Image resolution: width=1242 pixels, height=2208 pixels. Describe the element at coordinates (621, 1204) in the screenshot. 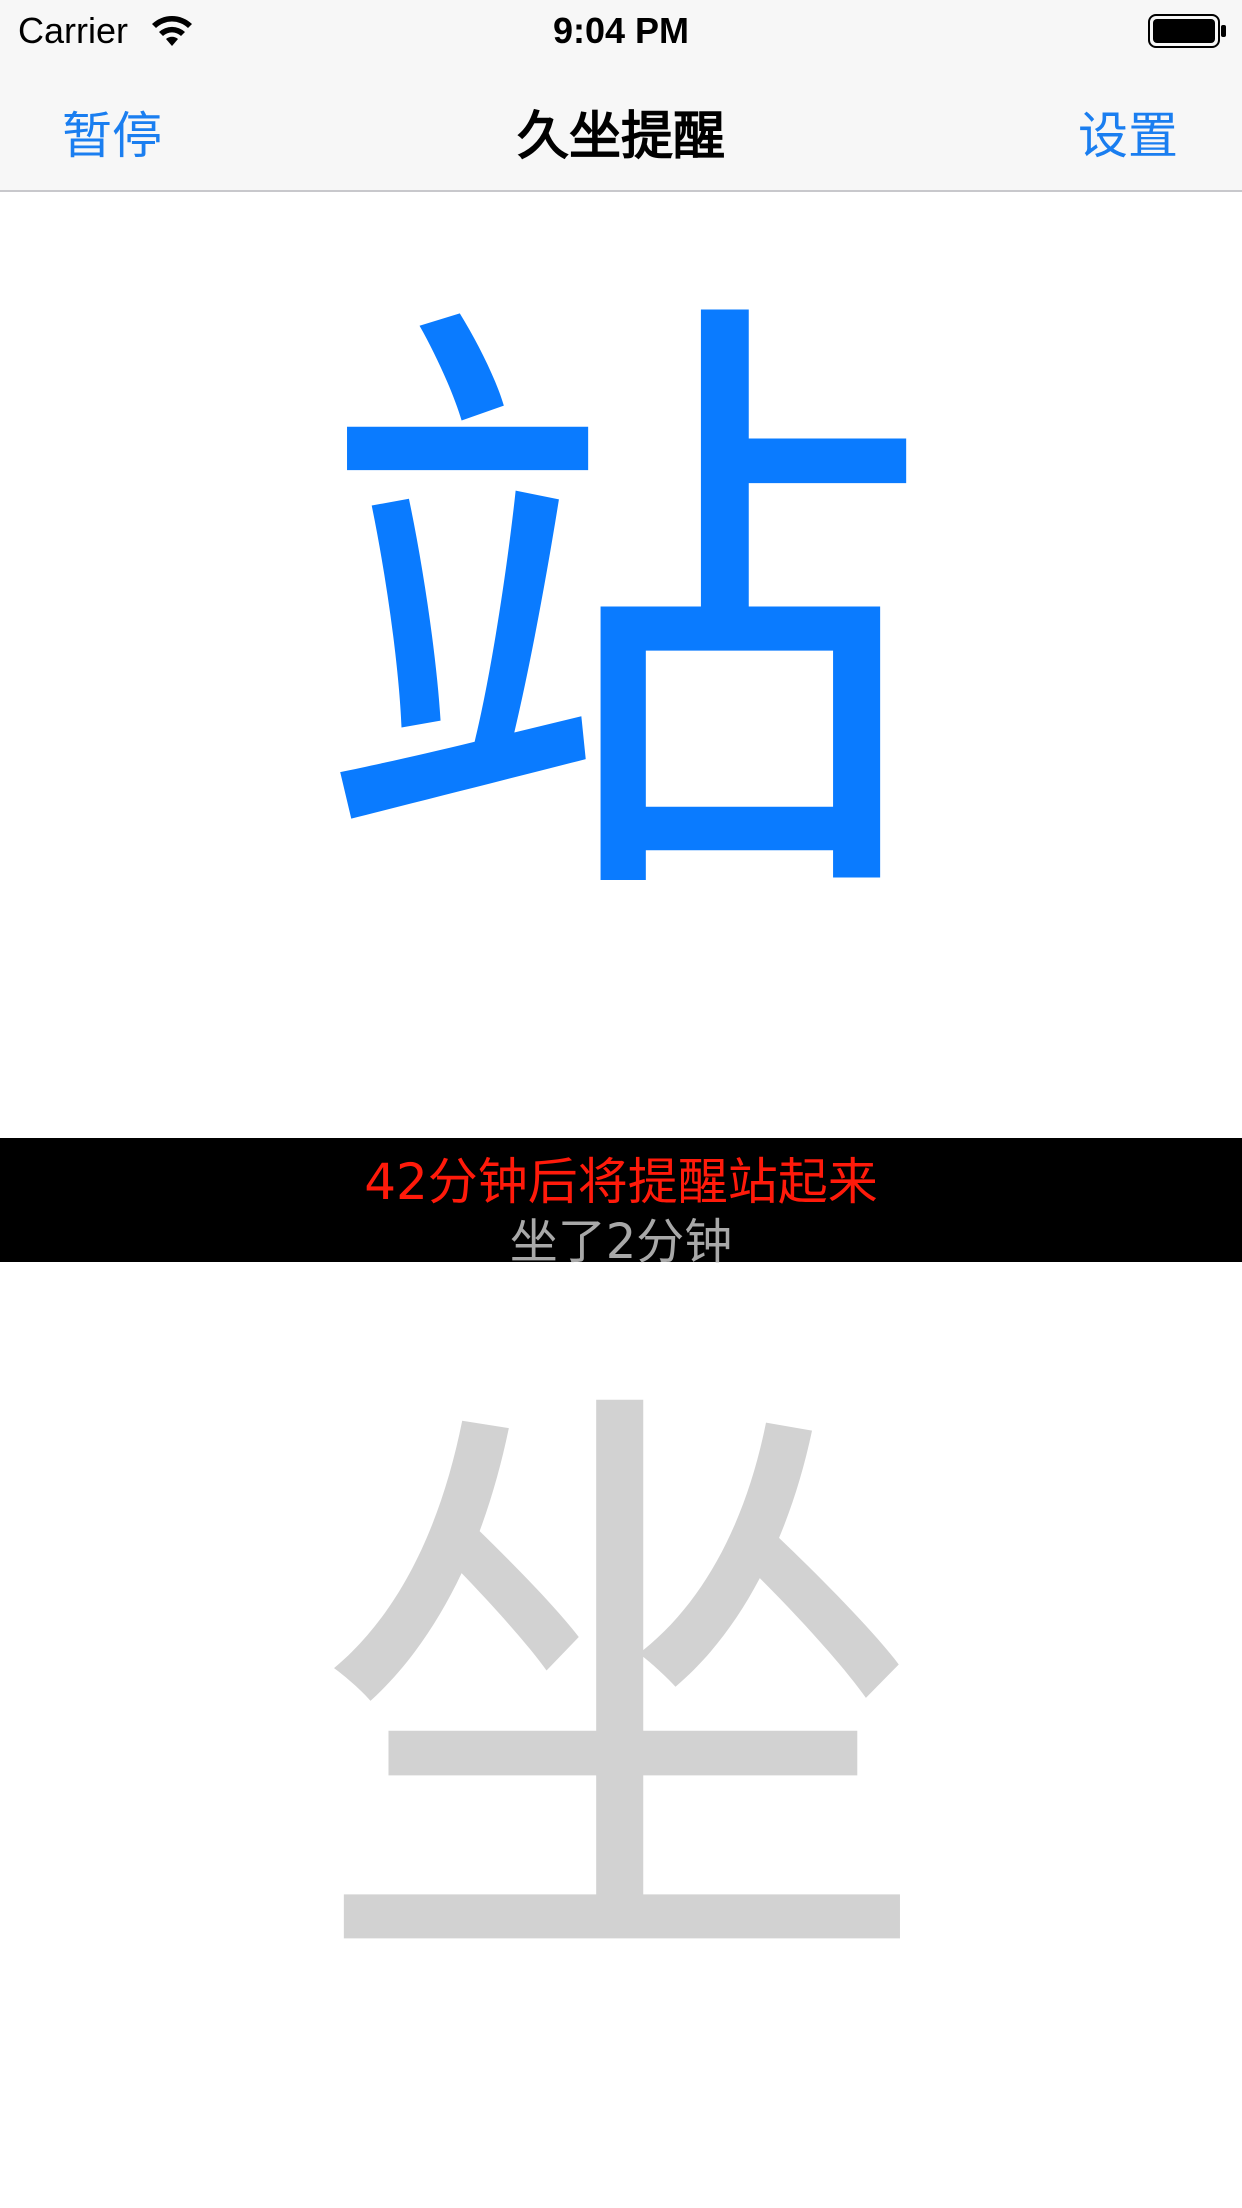

I see `status-band: 42分钟后将提醒站起来 坐了2分钟` at that location.